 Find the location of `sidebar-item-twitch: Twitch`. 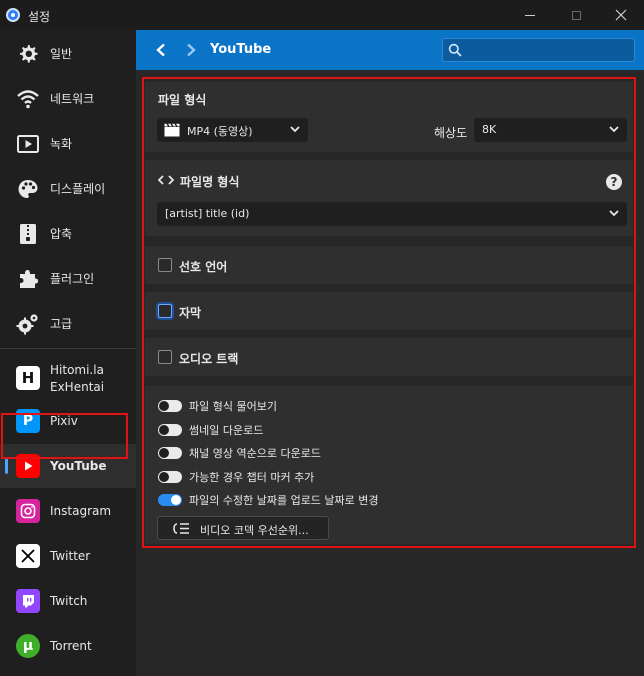

sidebar-item-twitch: Twitch is located at coordinates (68, 601).